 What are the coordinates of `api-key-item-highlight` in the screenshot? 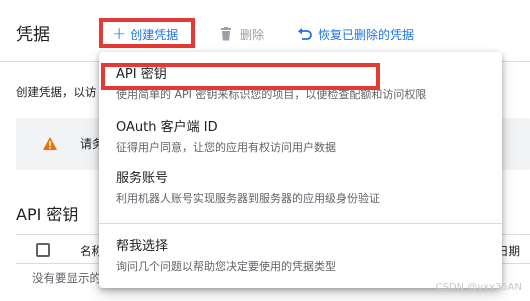 It's located at (240, 76).